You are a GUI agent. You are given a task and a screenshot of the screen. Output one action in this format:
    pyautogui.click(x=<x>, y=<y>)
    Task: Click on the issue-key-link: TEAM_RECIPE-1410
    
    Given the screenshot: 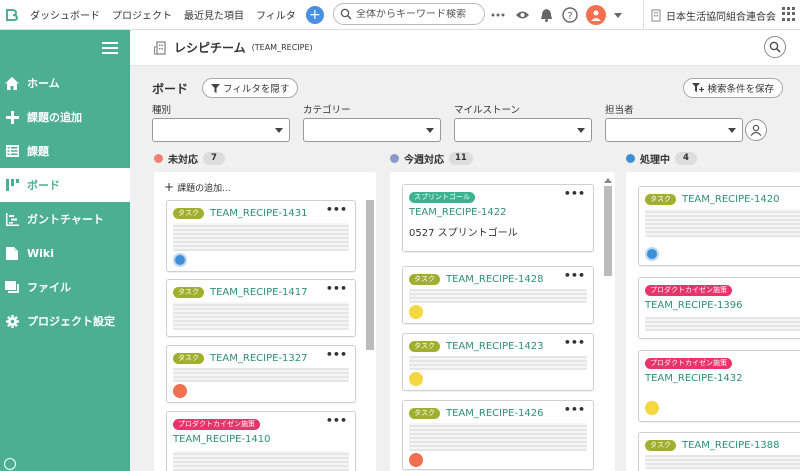 What is the action you would take?
    pyautogui.click(x=222, y=439)
    